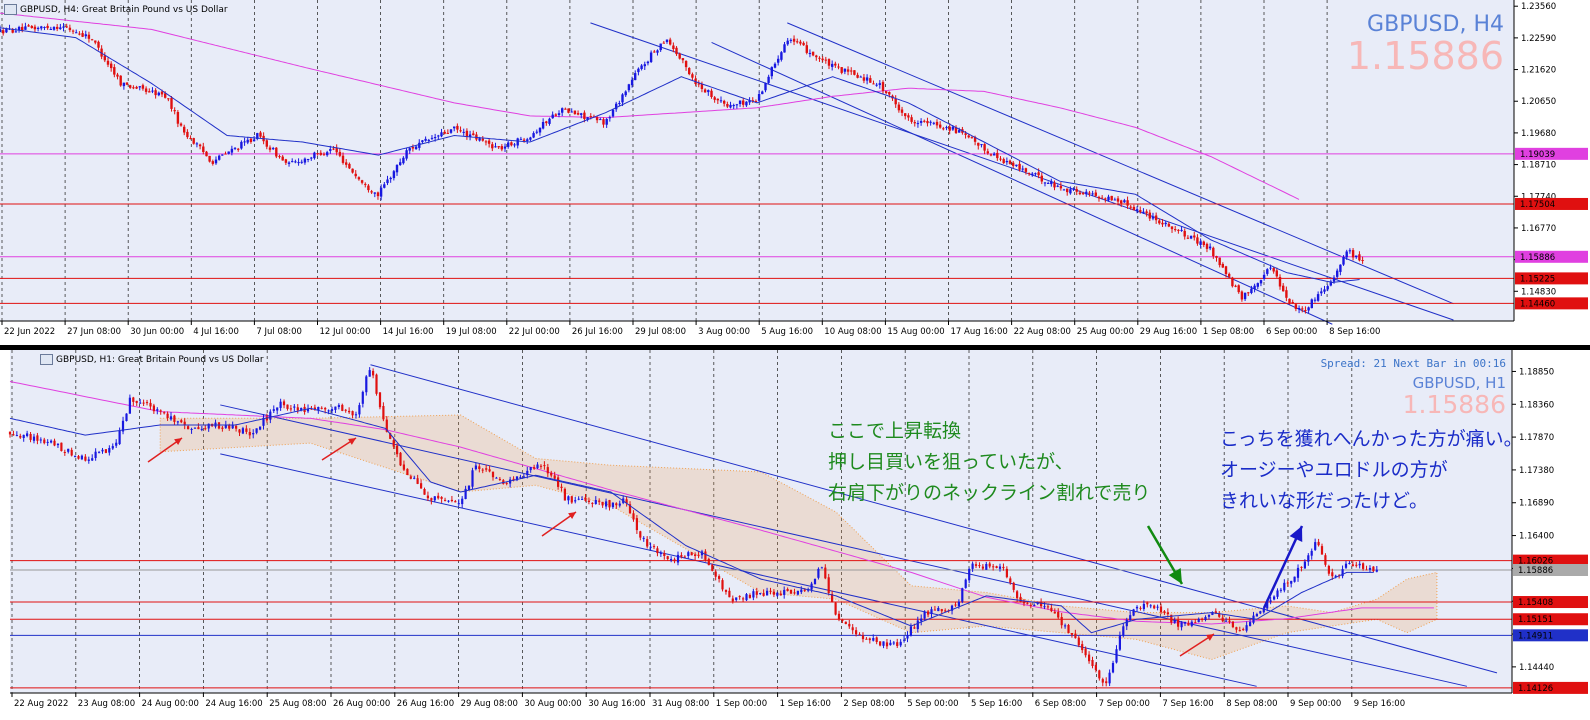 Image resolution: width=1590 pixels, height=720 pixels. What do you see at coordinates (951, 462) in the screenshot?
I see `green-annotation-line: 押し目買いを狙っていたが、` at bounding box center [951, 462].